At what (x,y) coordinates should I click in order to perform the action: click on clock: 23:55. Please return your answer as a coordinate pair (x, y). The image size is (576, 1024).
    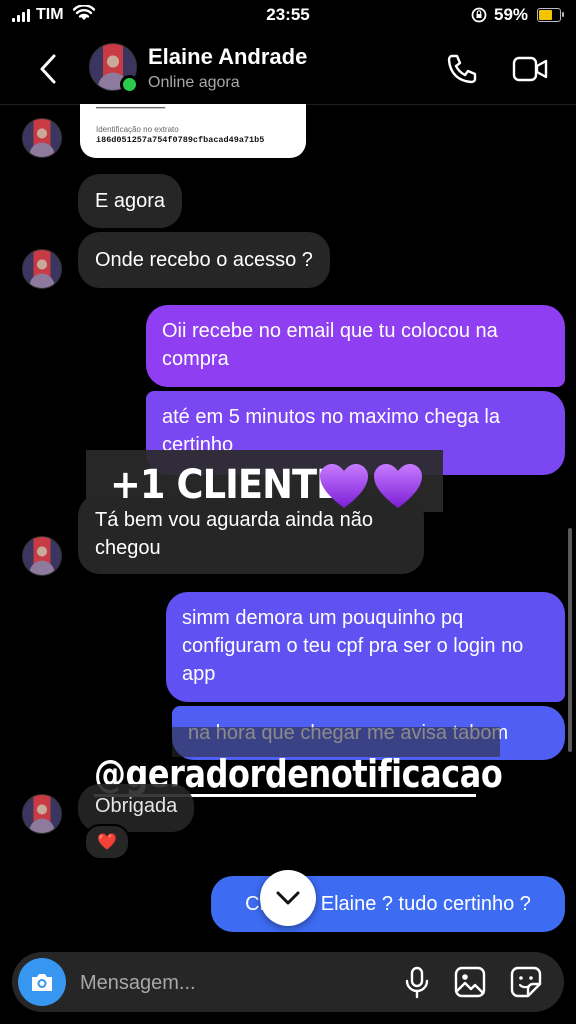
    Looking at the image, I should click on (288, 14).